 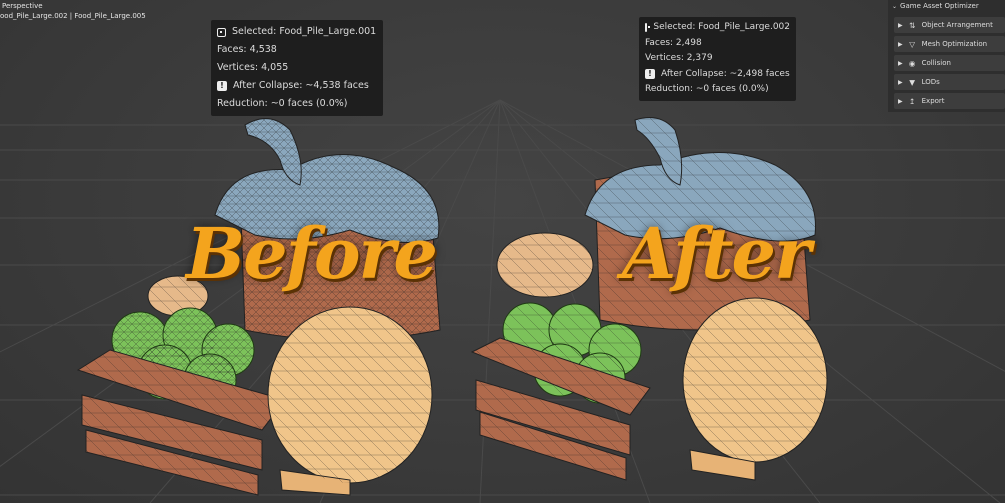 What do you see at coordinates (894, 6) in the screenshot?
I see `chevron-down-icon: ⌄` at bounding box center [894, 6].